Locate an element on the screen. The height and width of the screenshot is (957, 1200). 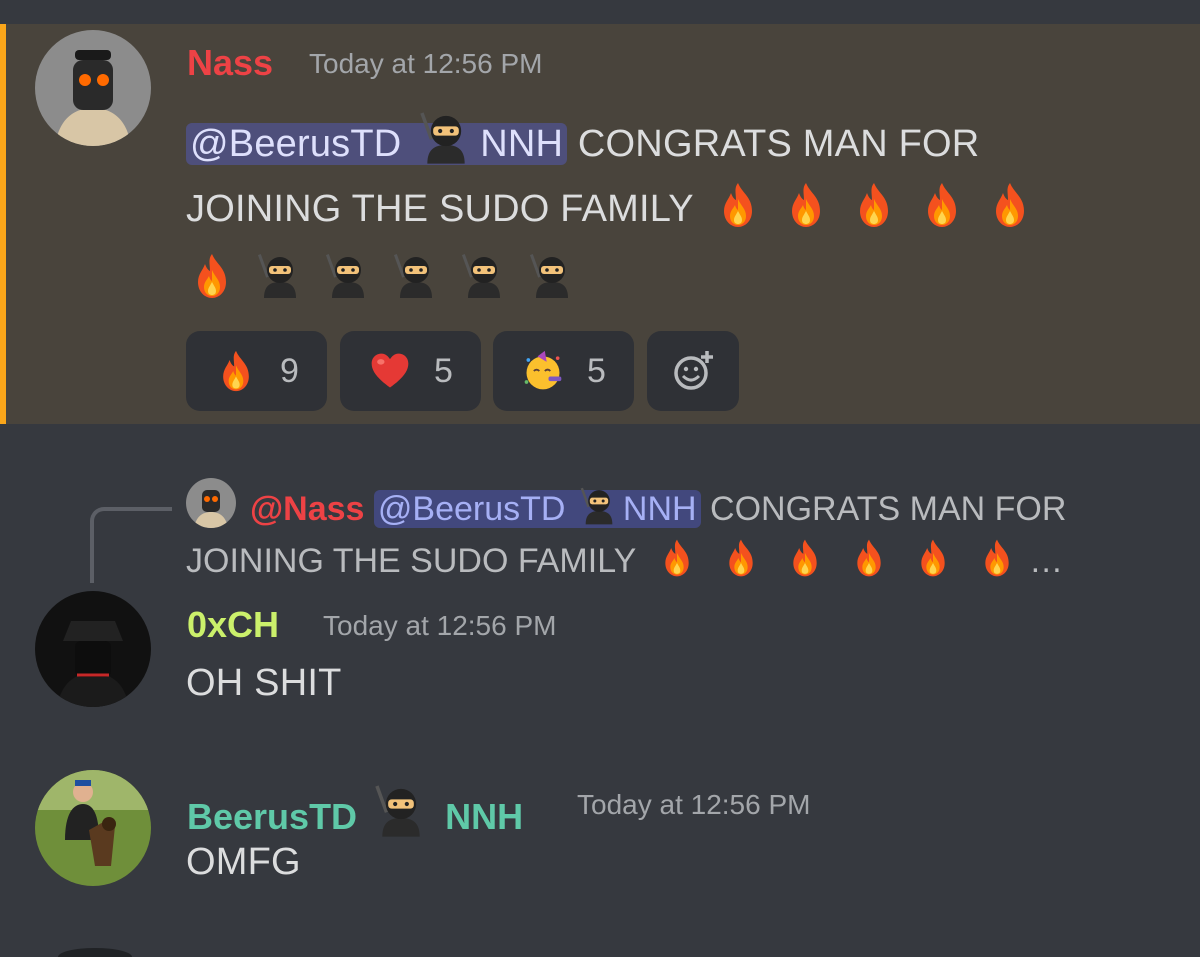
message-text: OMFG is located at coordinates (243, 862).